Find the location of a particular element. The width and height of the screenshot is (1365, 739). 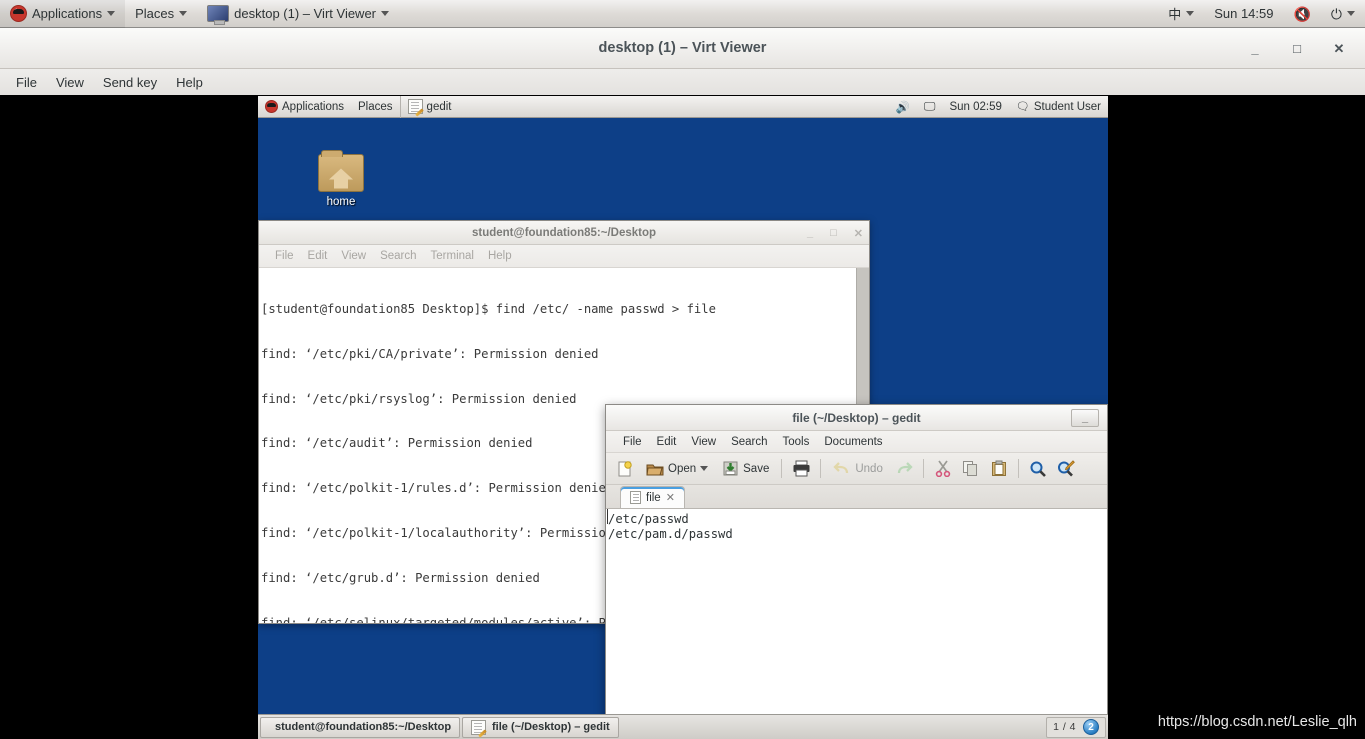

terminal-menu-view: View is located at coordinates (353, 256).